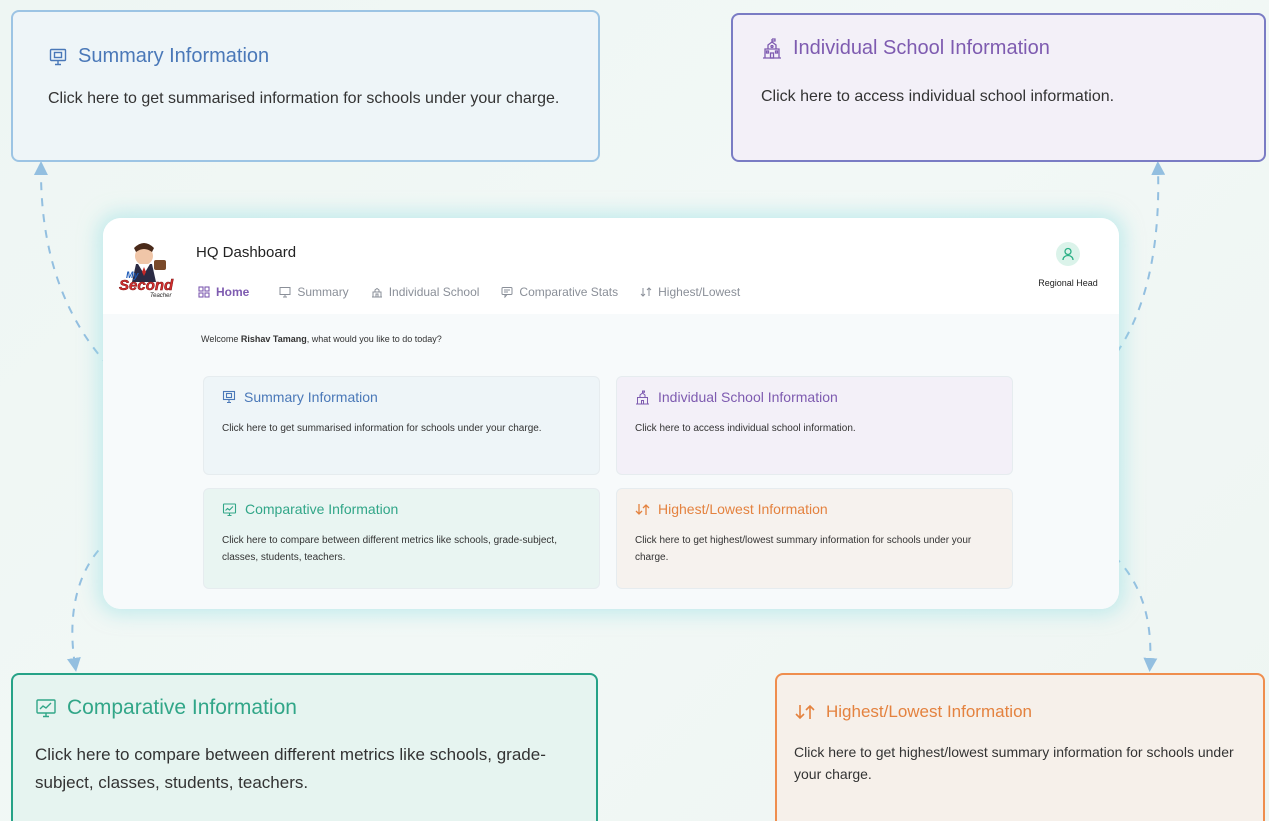 The image size is (1269, 821). I want to click on welcome-suffix: , what would you like to do today?, so click(374, 339).